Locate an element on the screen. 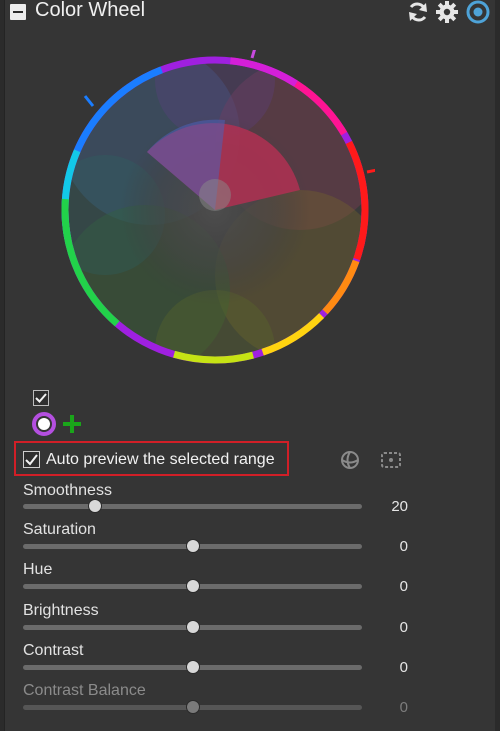 The image size is (500, 731). panel-title: Color Wheel is located at coordinates (90, 10).